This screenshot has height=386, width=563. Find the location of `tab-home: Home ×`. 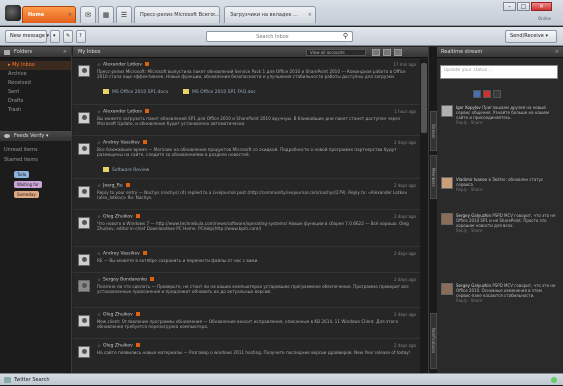

tab-home: Home × is located at coordinates (49, 14).